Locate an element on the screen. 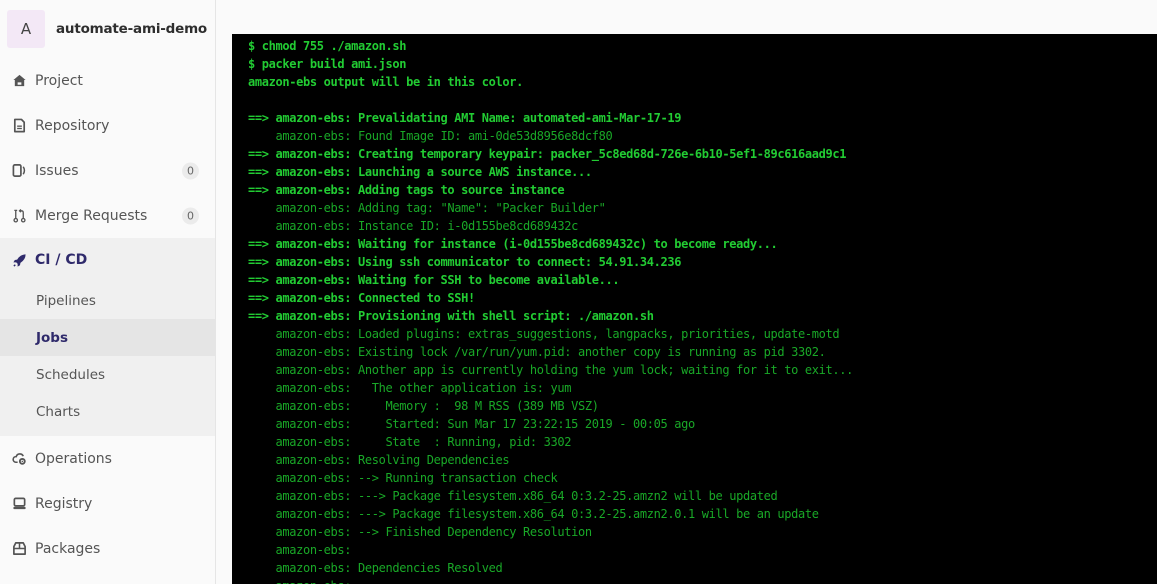 This screenshot has width=1157, height=584. sidebar-item-label: Issues is located at coordinates (57, 170).